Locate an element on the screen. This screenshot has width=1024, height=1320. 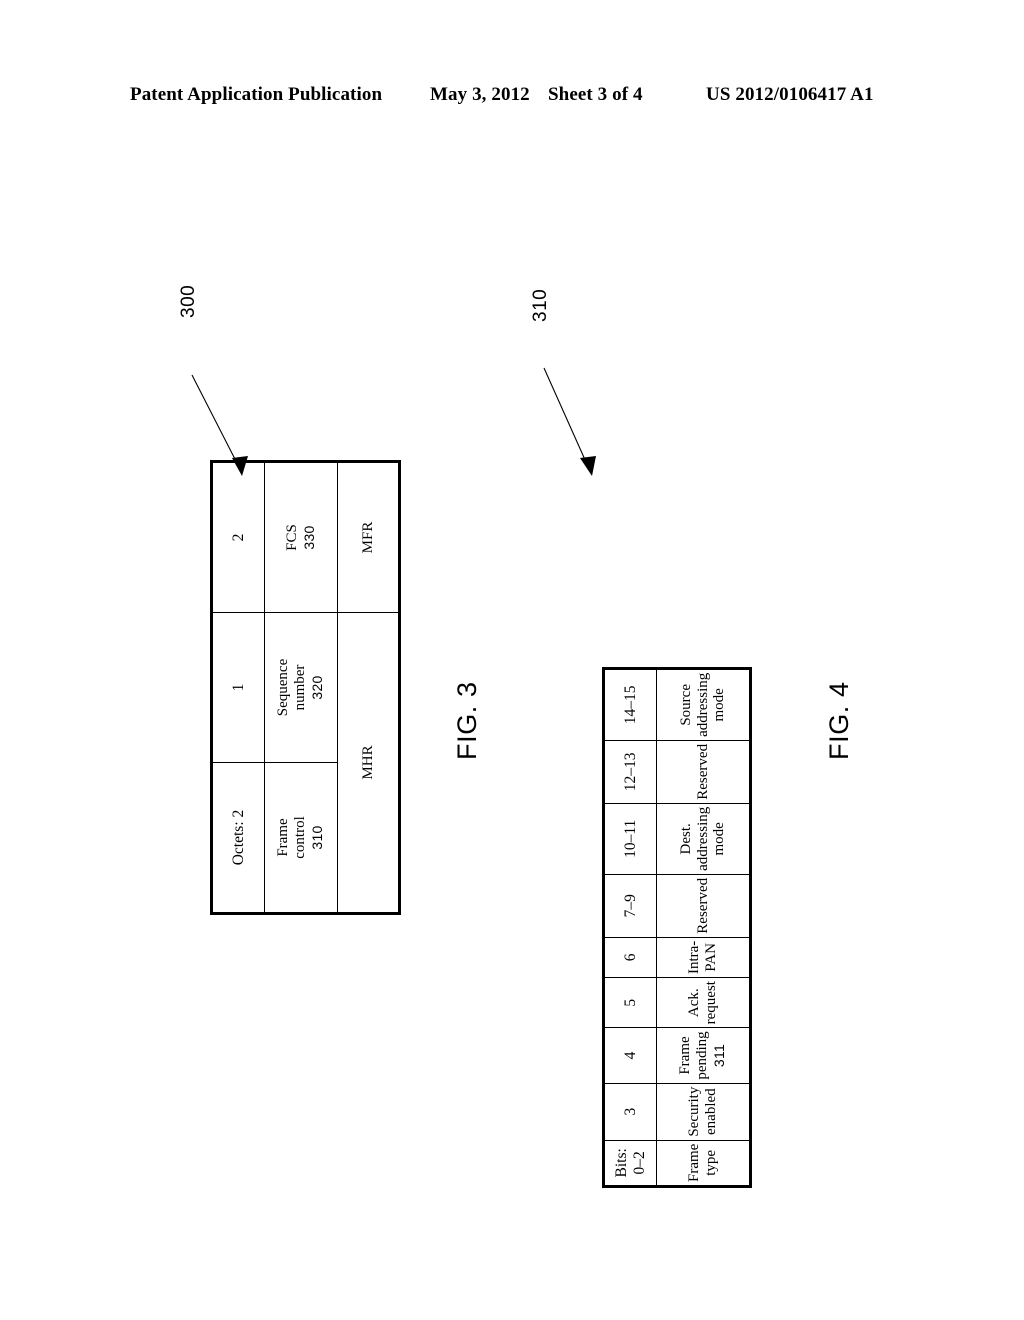
table-row: Octets: 212 is located at coordinates (238, 687).